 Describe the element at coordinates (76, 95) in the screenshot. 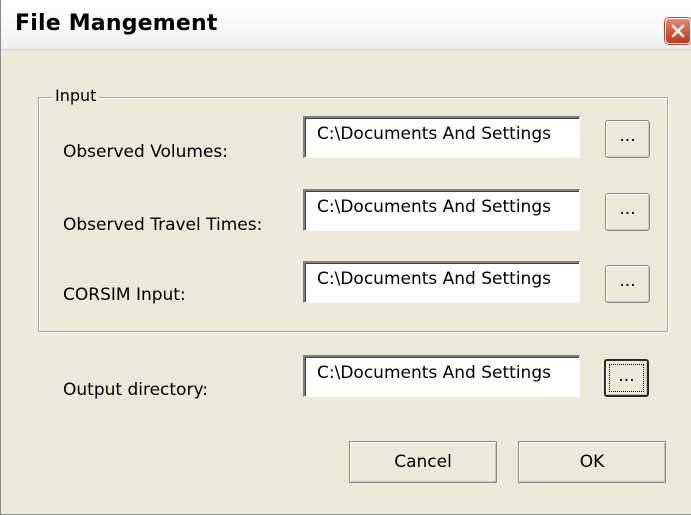

I see `input-group-legend: Input` at that location.